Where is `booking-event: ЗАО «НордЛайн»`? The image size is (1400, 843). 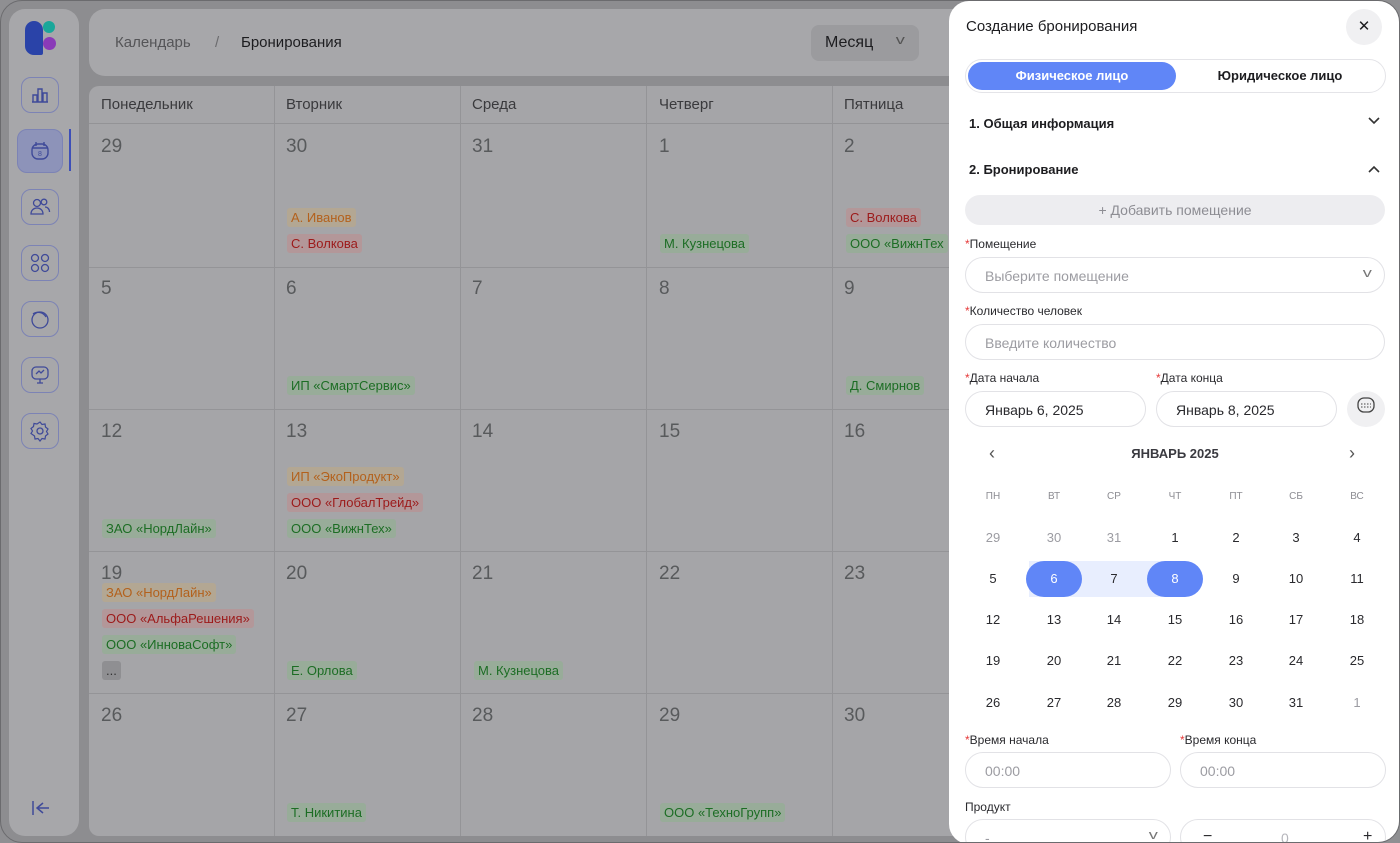
booking-event: ЗАО «НордЛайн» is located at coordinates (159, 592).